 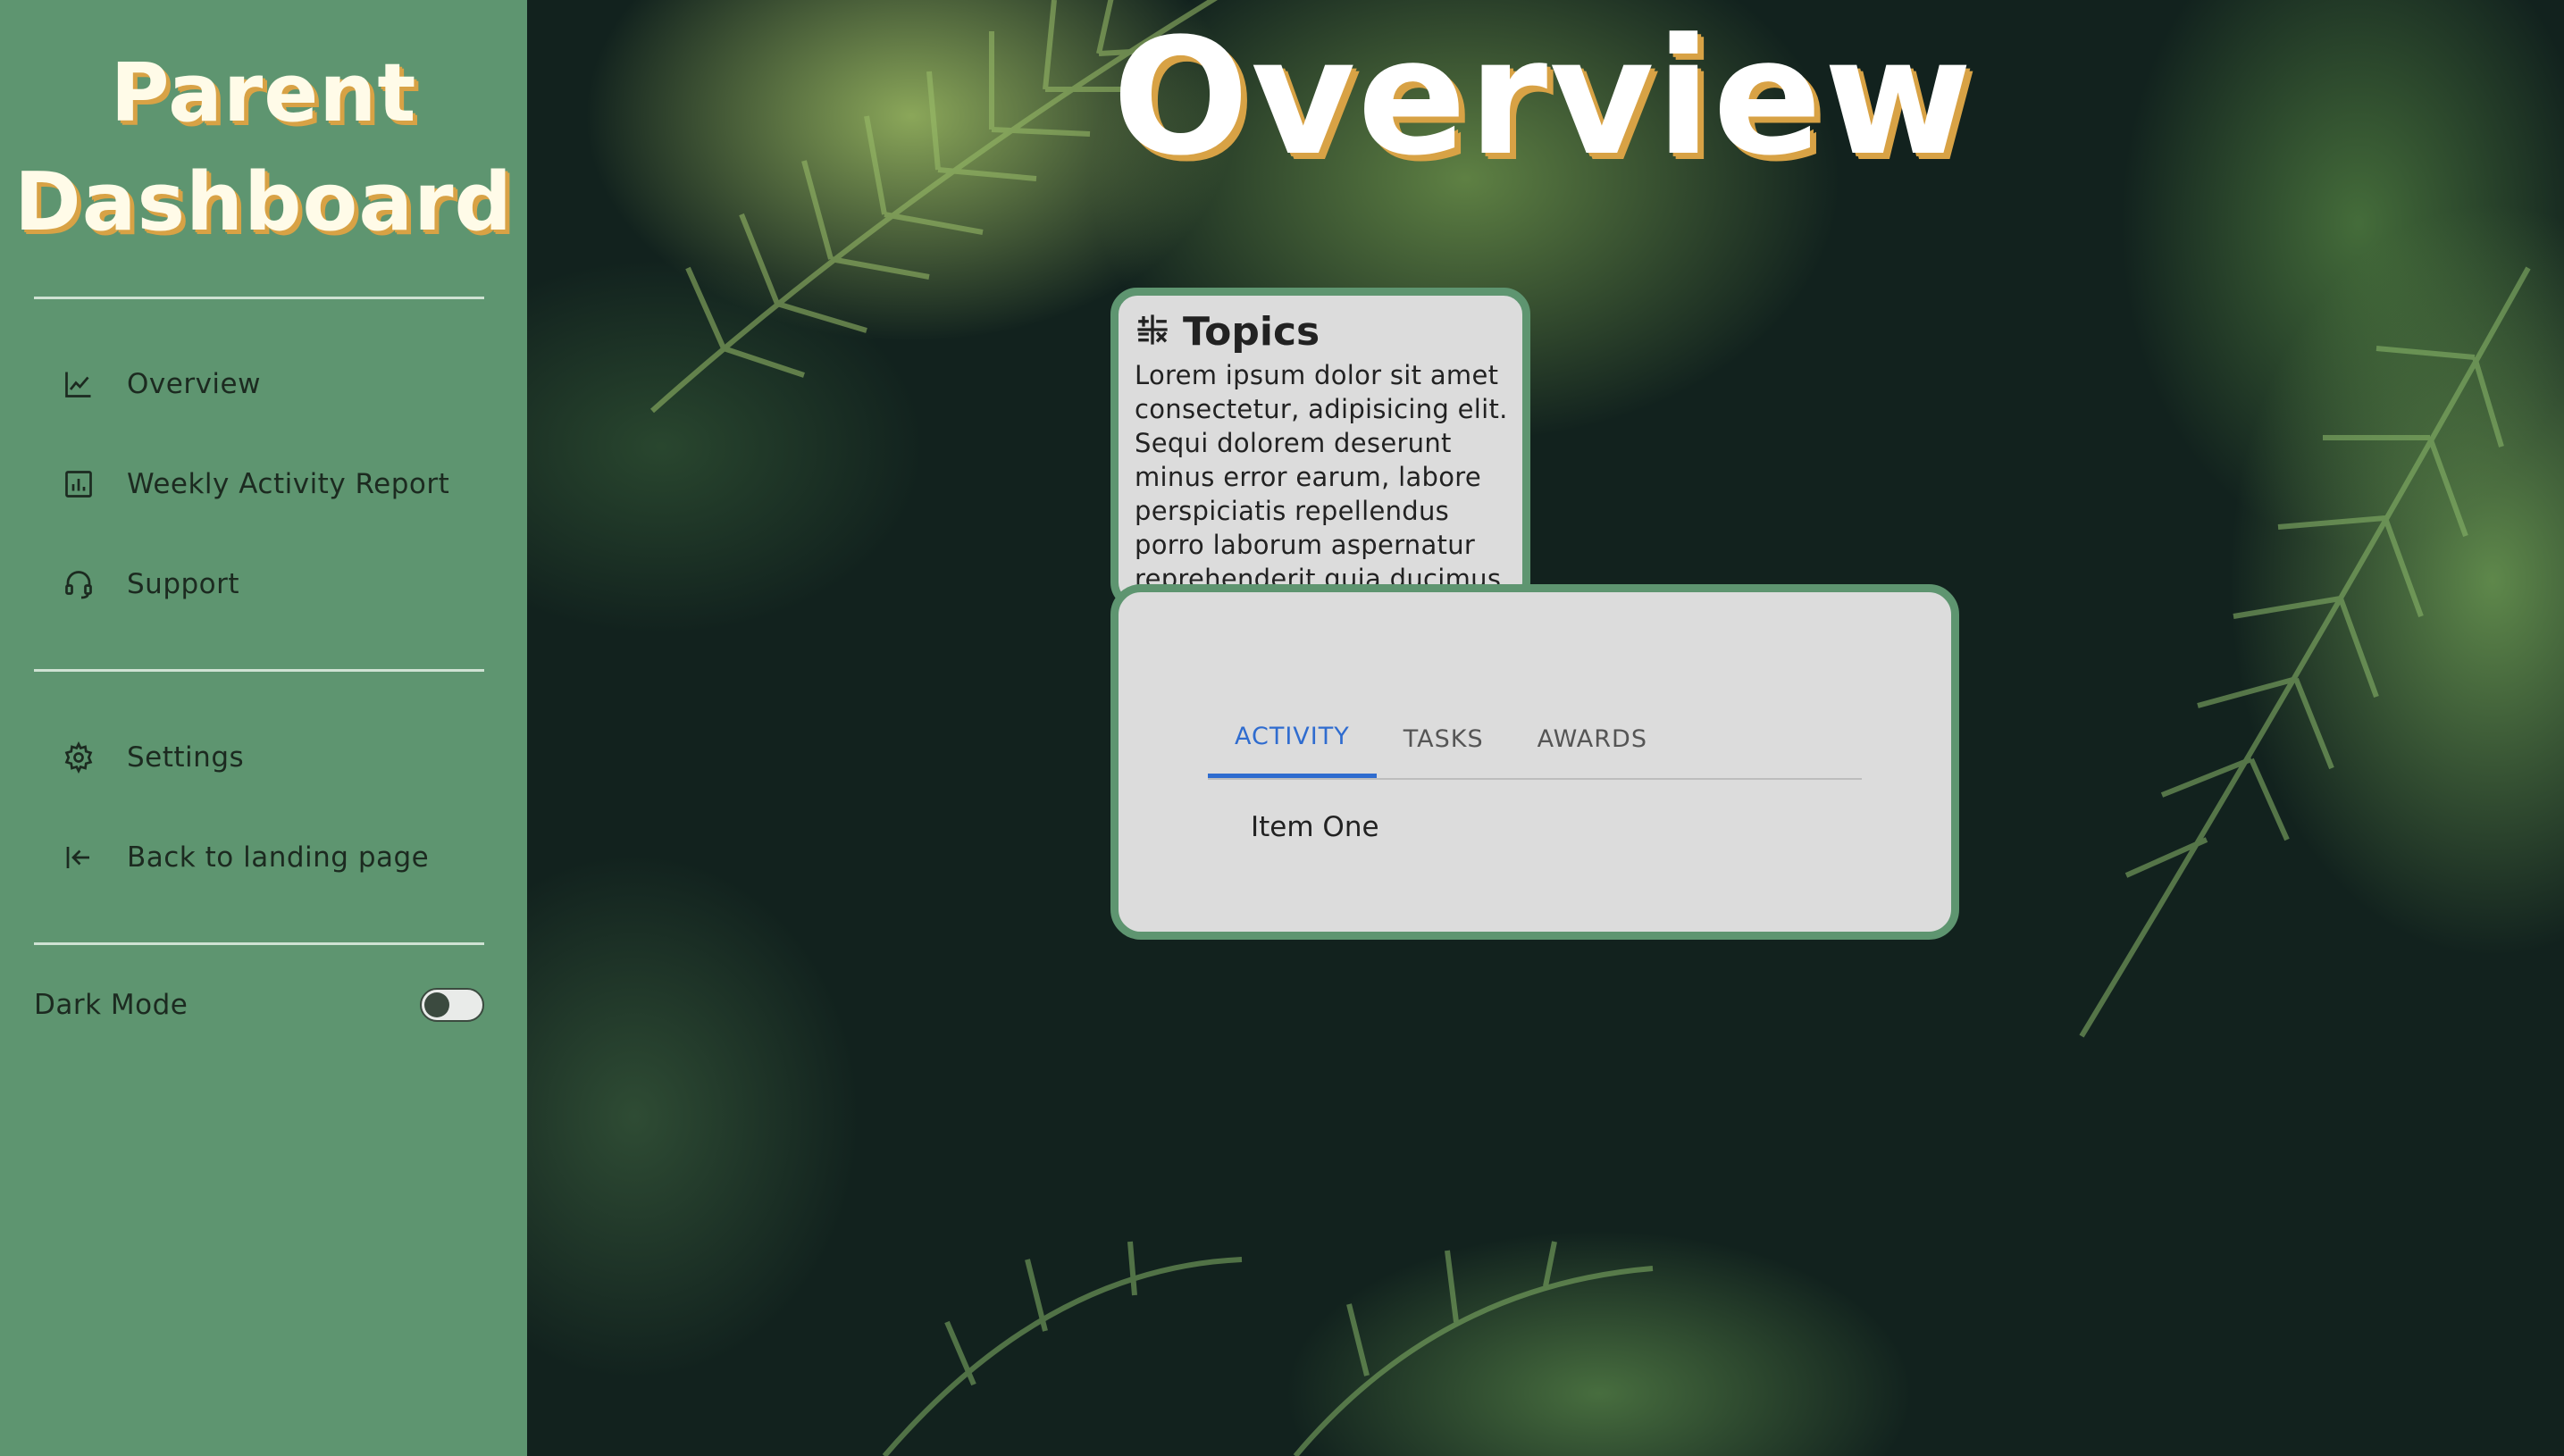 I want to click on topics-title: Topics, so click(x=1251, y=331).